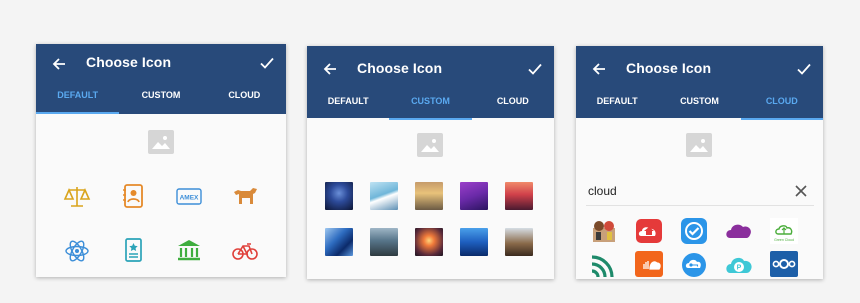  What do you see at coordinates (189, 251) in the screenshot?
I see `bank-icon` at bounding box center [189, 251].